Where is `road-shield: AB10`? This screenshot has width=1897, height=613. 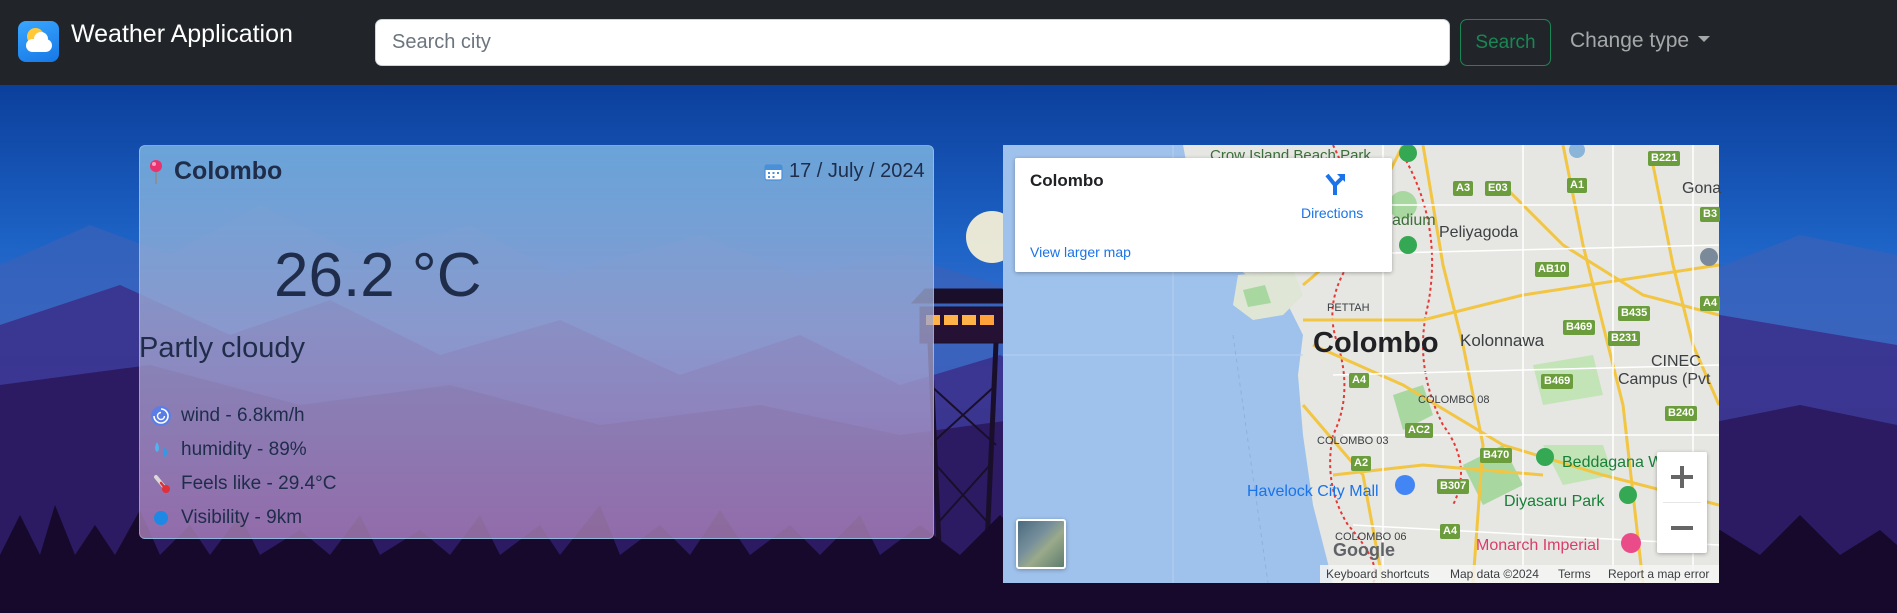
road-shield: AB10 is located at coordinates (1552, 269).